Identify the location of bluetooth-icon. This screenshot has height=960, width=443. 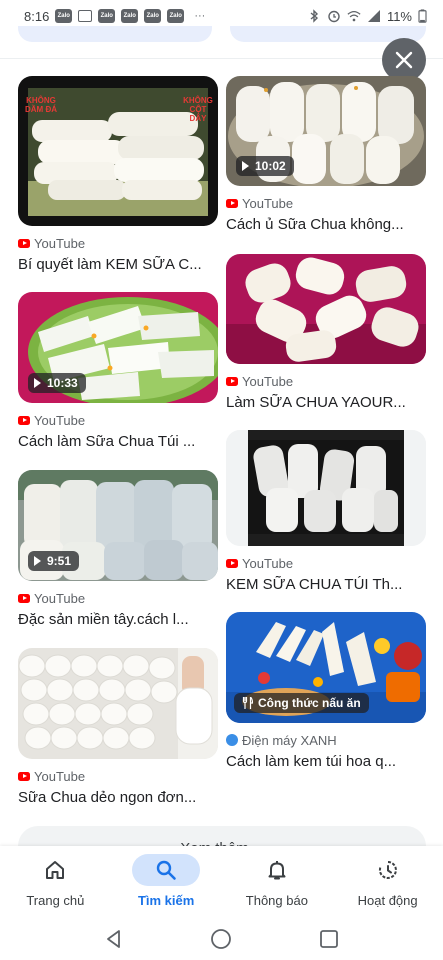
(314, 16).